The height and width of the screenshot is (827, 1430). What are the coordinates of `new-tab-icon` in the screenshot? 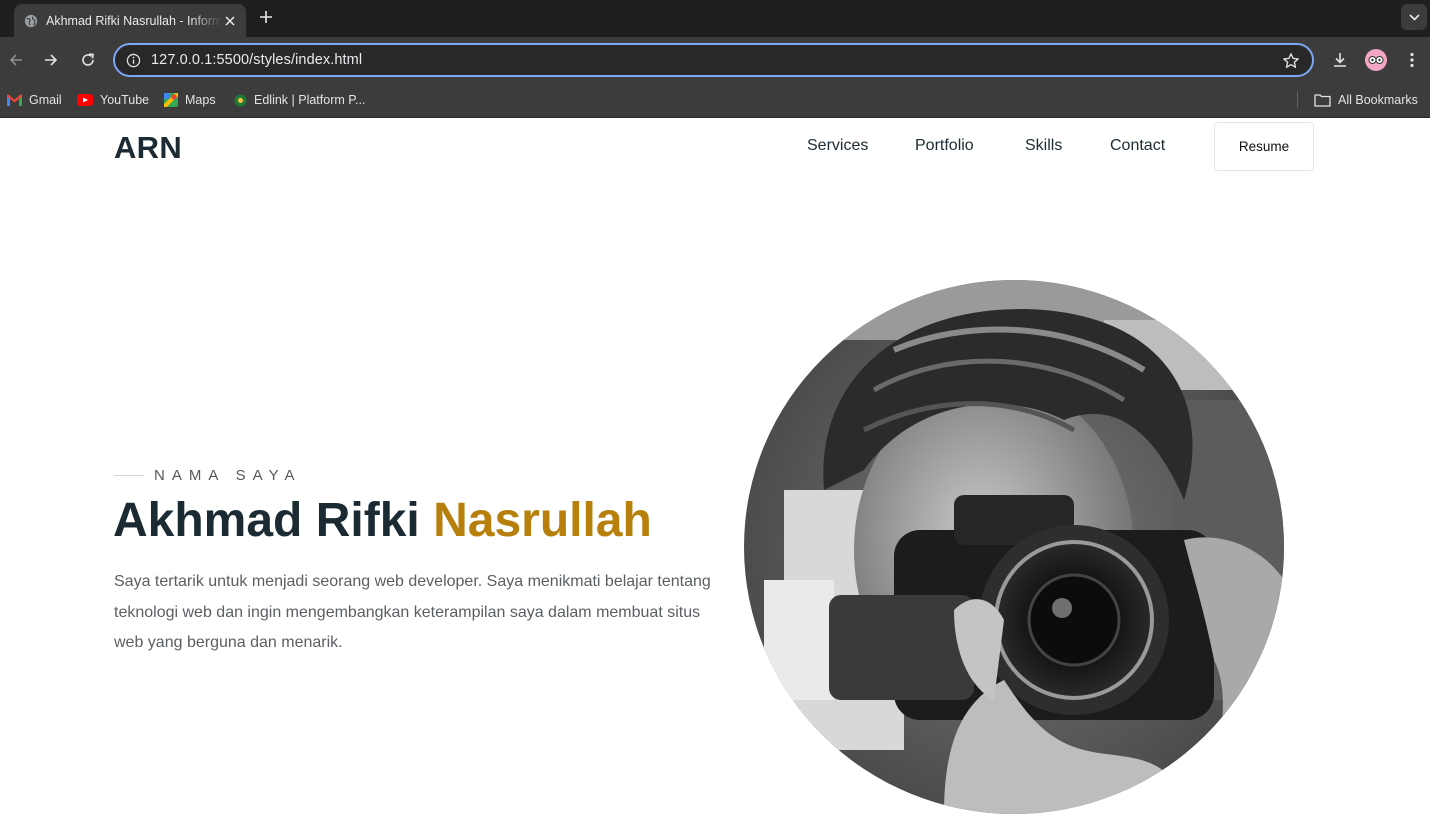 It's located at (266, 17).